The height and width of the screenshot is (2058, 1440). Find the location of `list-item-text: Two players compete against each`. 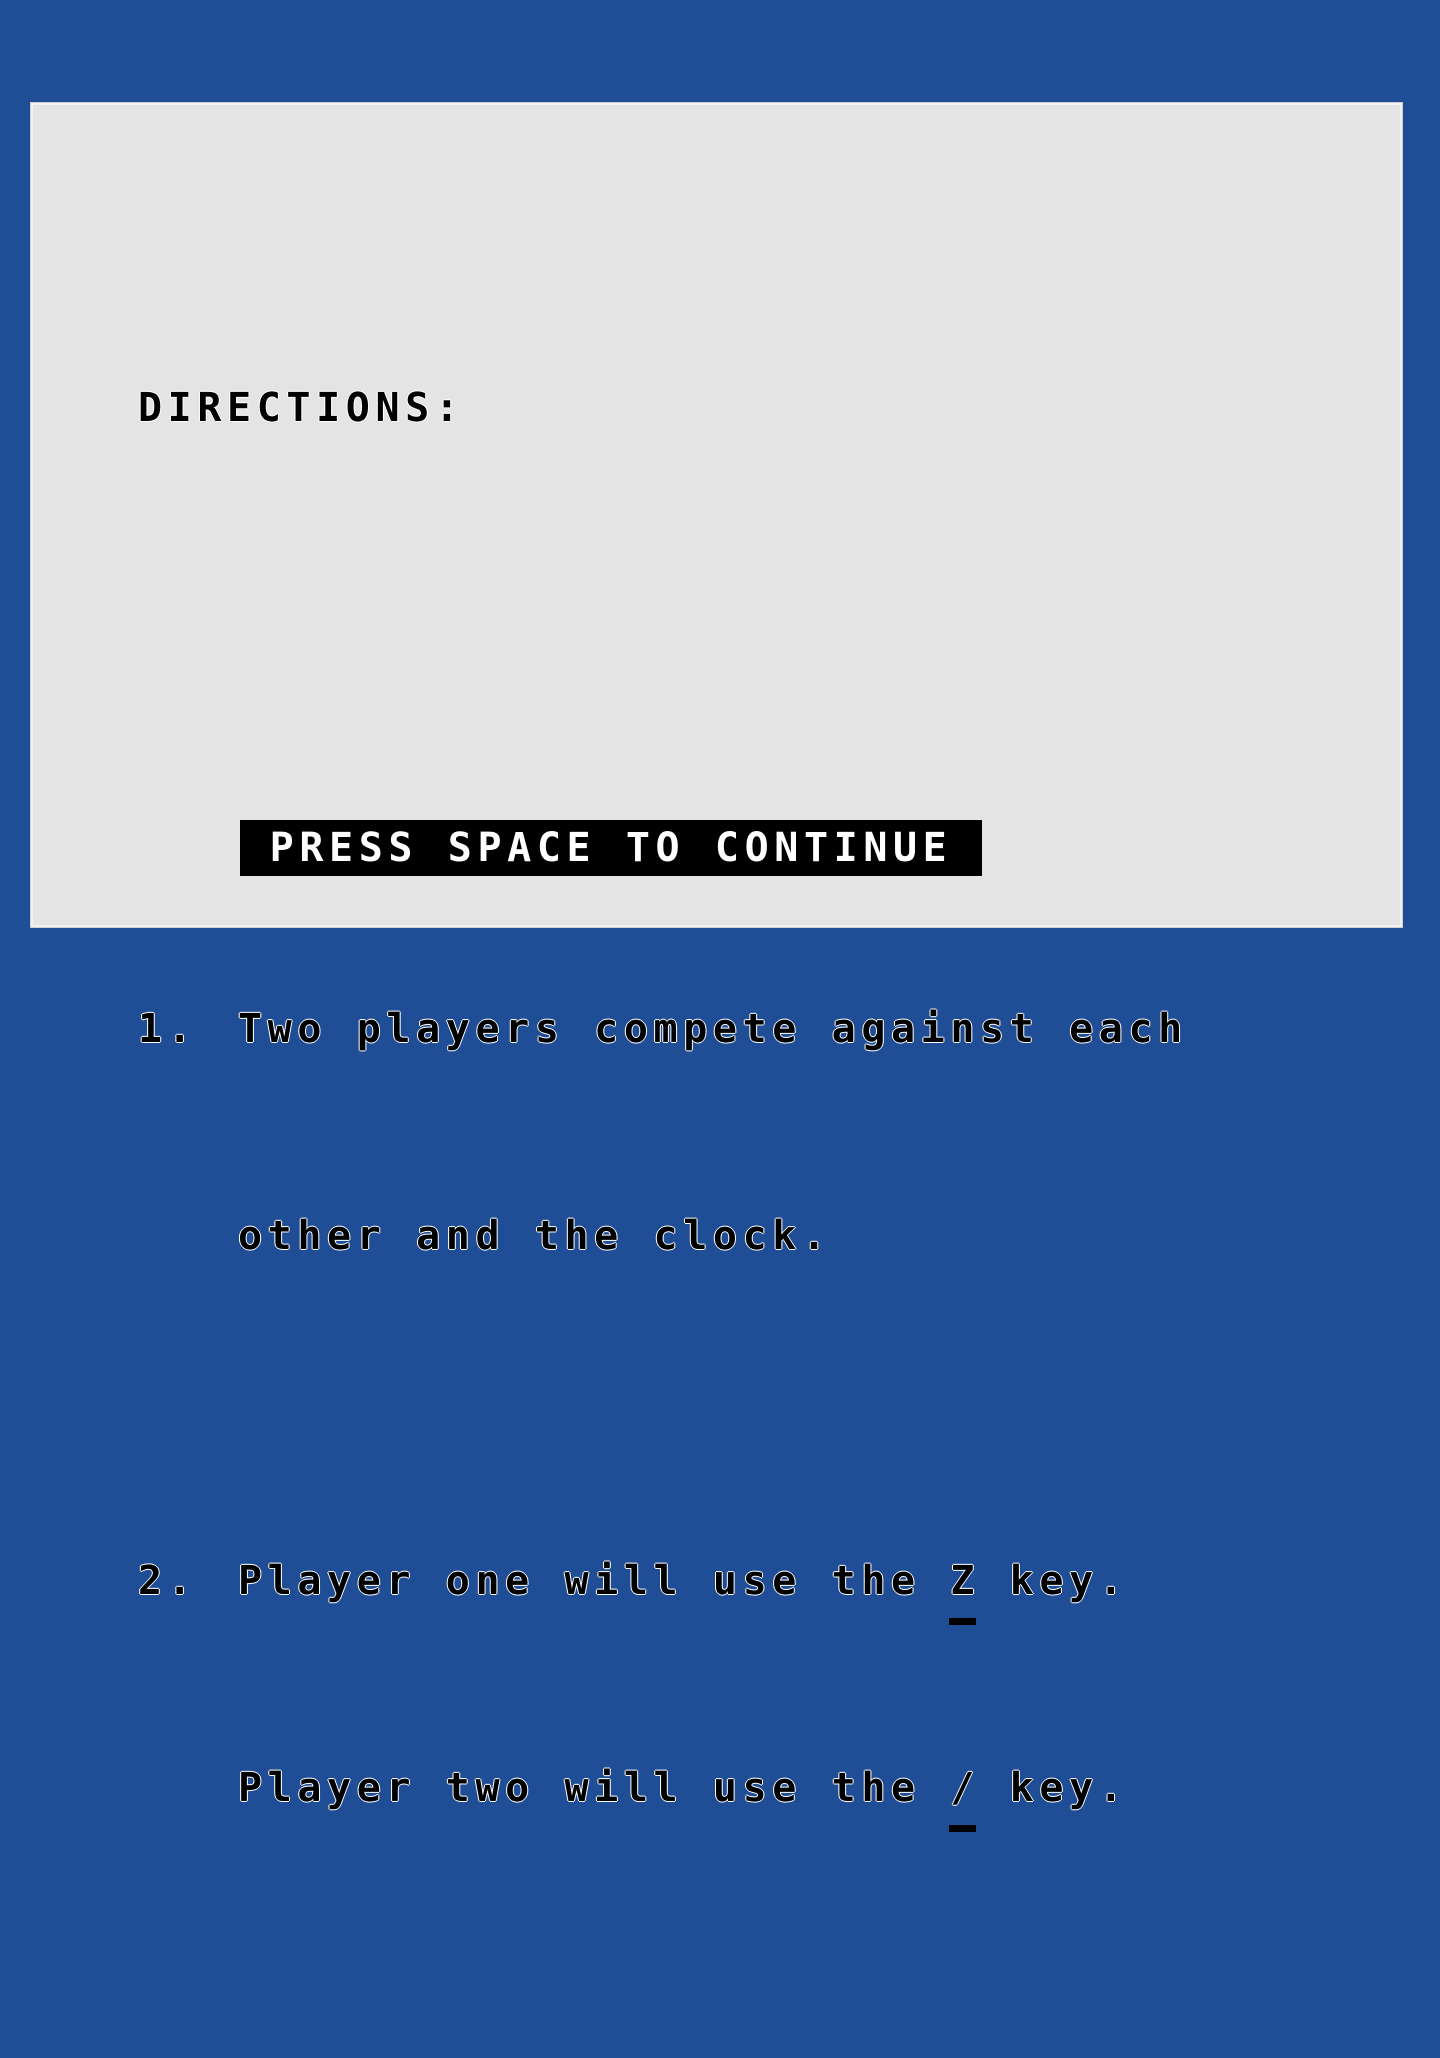

list-item-text: Two players compete against each is located at coordinates (713, 1029).